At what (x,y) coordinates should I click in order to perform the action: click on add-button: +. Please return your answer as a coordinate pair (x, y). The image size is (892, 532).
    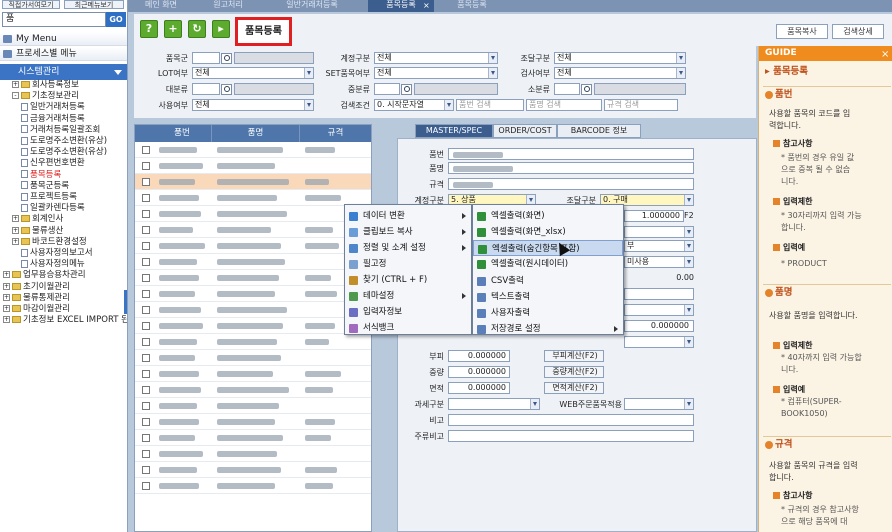
    Looking at the image, I should click on (173, 29).